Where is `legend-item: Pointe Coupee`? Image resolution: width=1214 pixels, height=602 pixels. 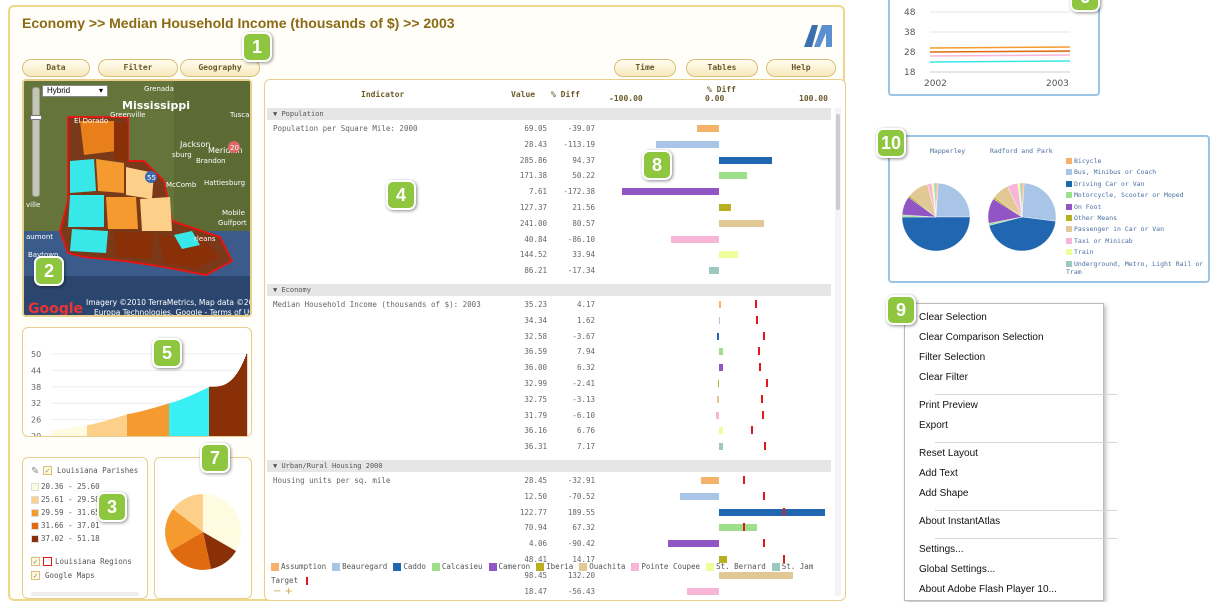
legend-item: Pointe Coupee is located at coordinates (665, 566).